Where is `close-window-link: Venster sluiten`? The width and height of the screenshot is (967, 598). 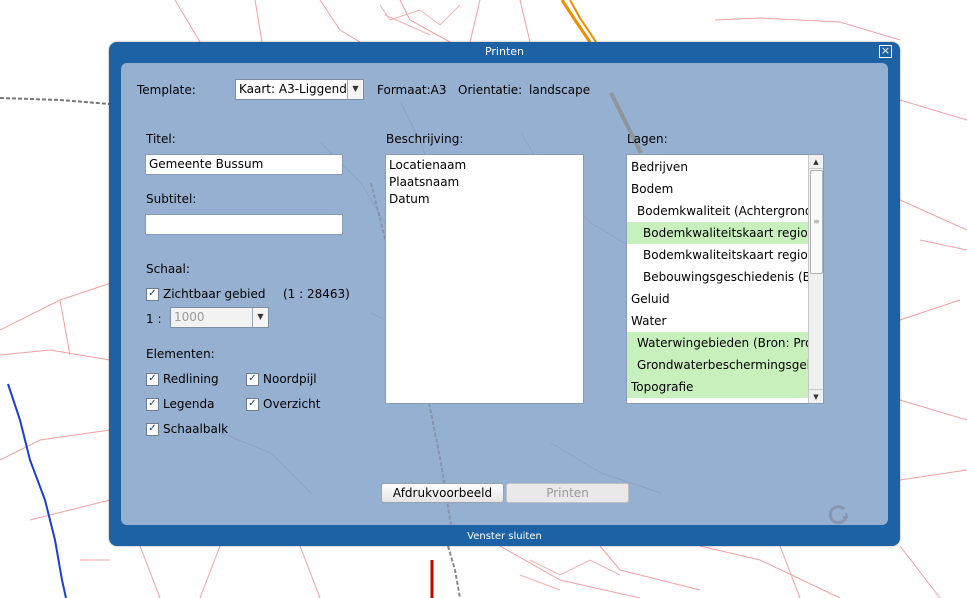
close-window-link: Venster sluiten is located at coordinates (504, 537).